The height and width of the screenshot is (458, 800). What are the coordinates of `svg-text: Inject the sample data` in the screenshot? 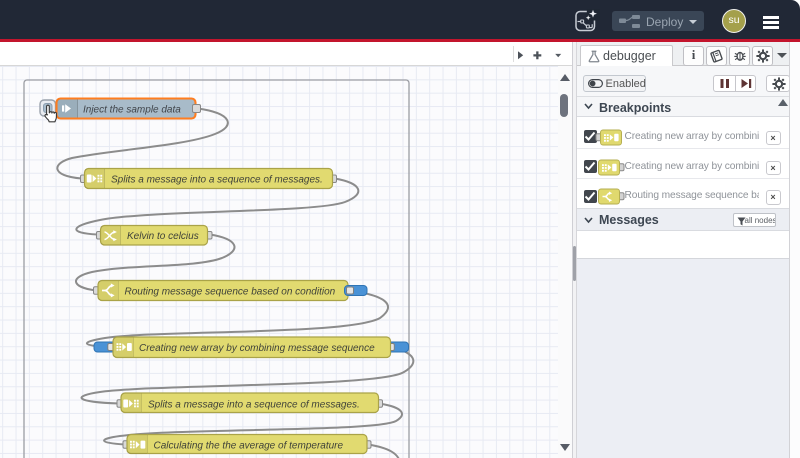 It's located at (132, 109).